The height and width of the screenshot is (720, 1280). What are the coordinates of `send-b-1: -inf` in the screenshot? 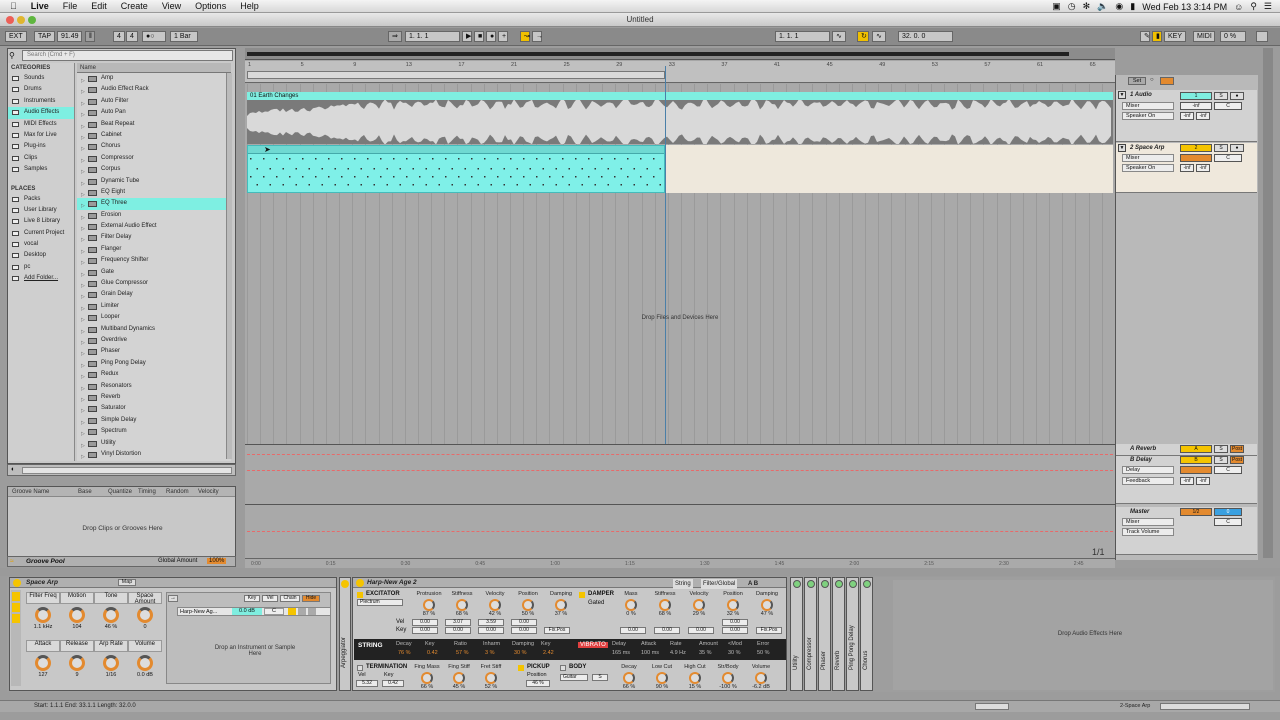 It's located at (1203, 116).